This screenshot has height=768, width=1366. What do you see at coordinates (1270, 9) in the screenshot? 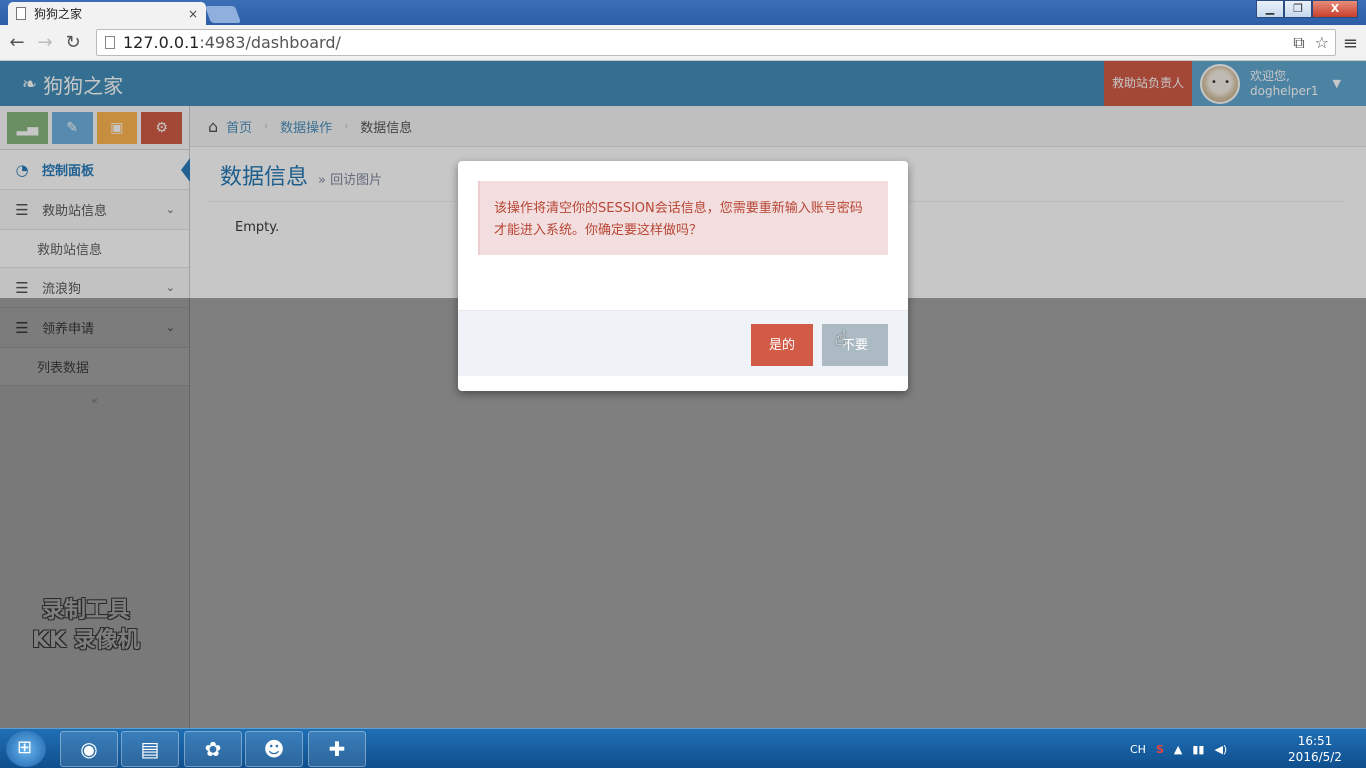
I see `minimize-button: ▁` at bounding box center [1270, 9].